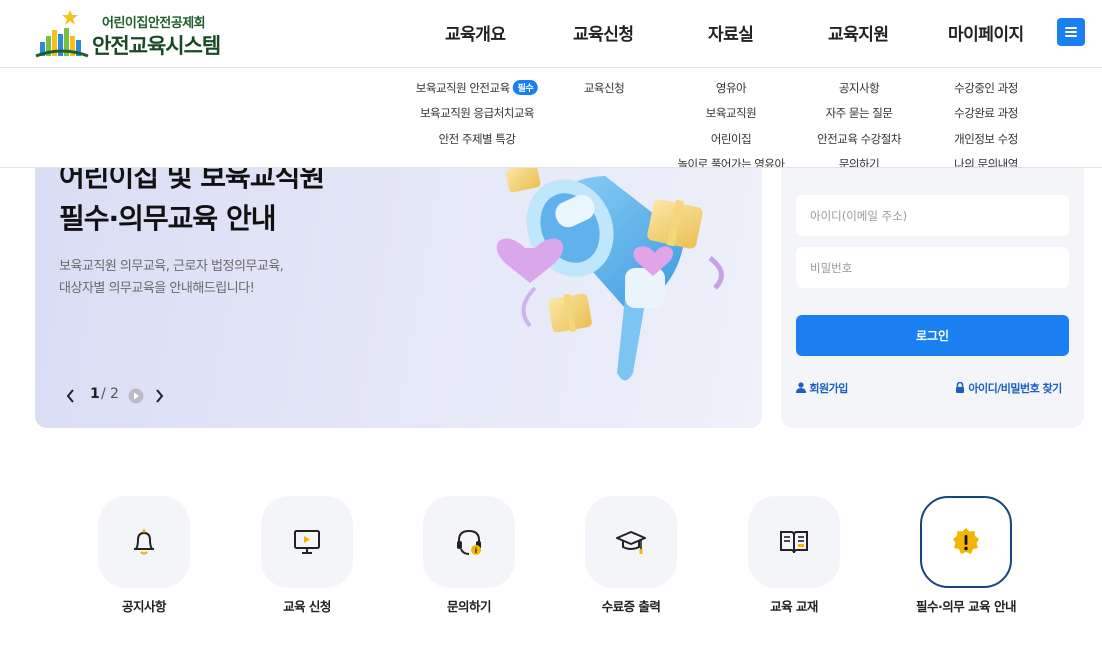 This screenshot has height=661, width=1102. I want to click on submenu-teachers: 보육교직원, so click(731, 113).